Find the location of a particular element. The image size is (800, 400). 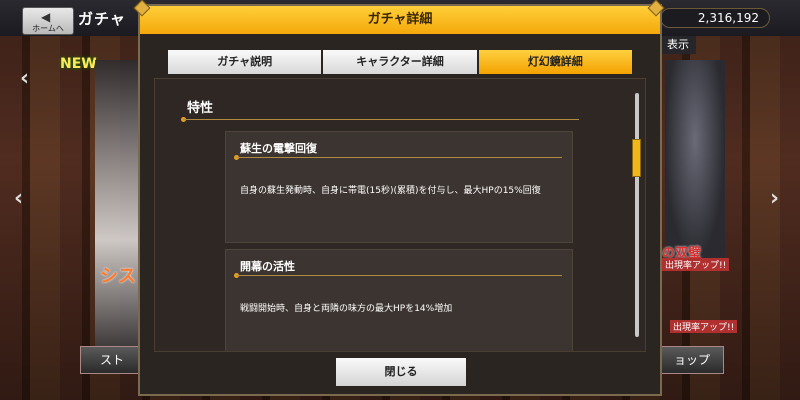

tab-bar: ガチャ説明 キャラクター詳細 灯幻鏡詳細 is located at coordinates (400, 62).